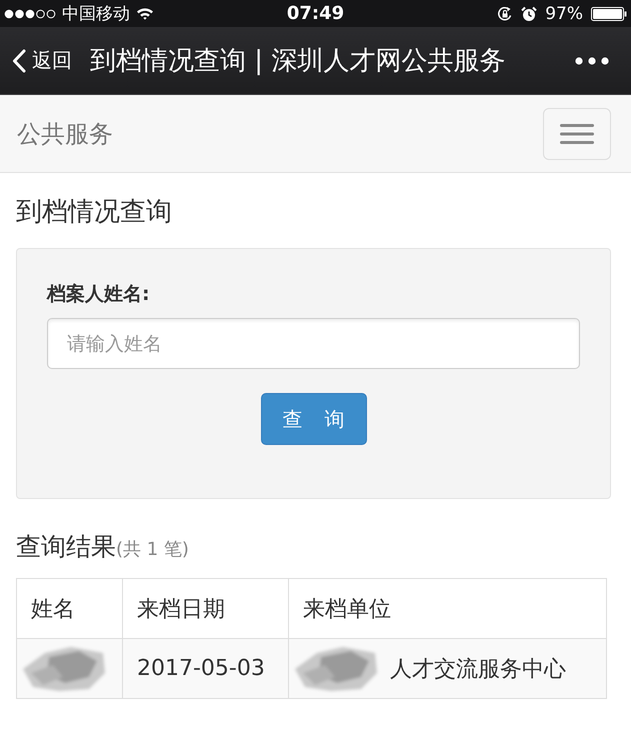 The width and height of the screenshot is (631, 735). I want to click on table-cell: 2017-05-03, so click(205, 668).